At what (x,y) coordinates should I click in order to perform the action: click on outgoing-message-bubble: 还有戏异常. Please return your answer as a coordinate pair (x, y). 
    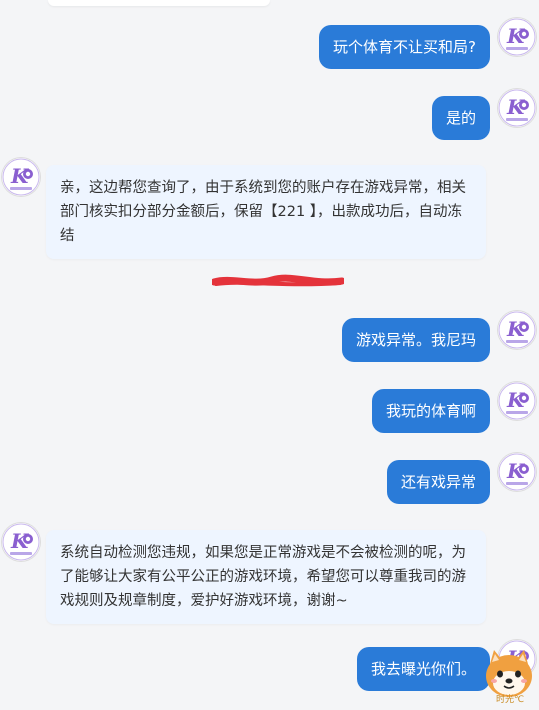
    Looking at the image, I should click on (438, 482).